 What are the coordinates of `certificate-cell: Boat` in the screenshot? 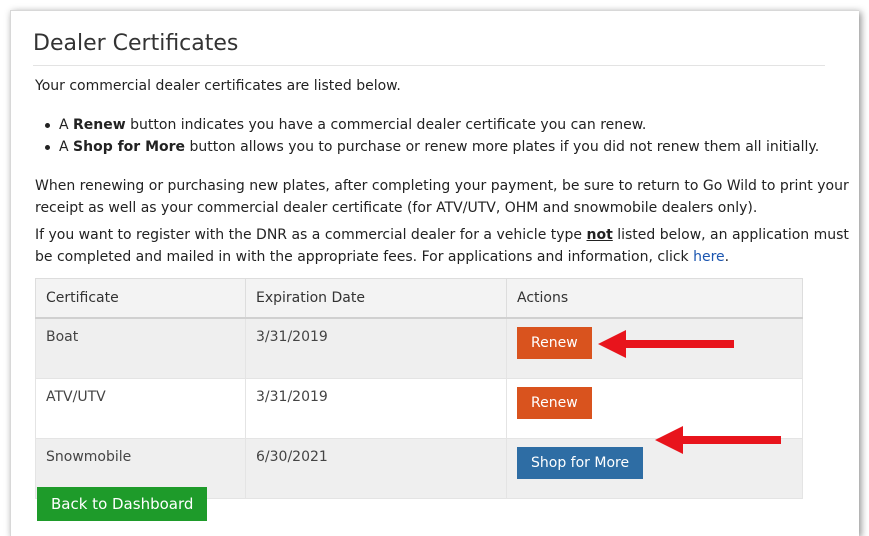 It's located at (140, 348).